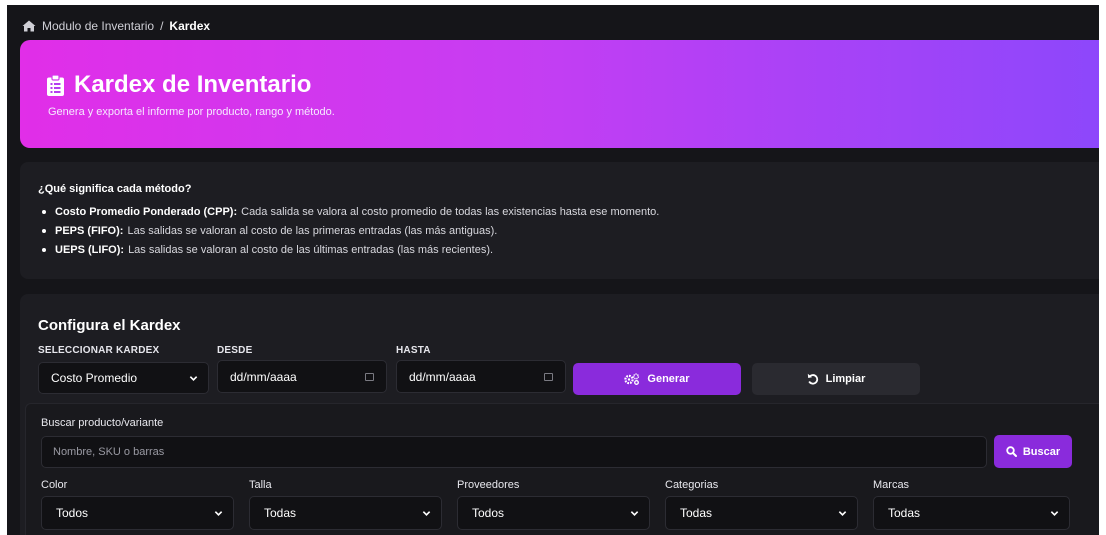 Image resolution: width=1106 pixels, height=535 pixels. I want to click on from-date-value: dd/mm/aaaa, so click(263, 376).